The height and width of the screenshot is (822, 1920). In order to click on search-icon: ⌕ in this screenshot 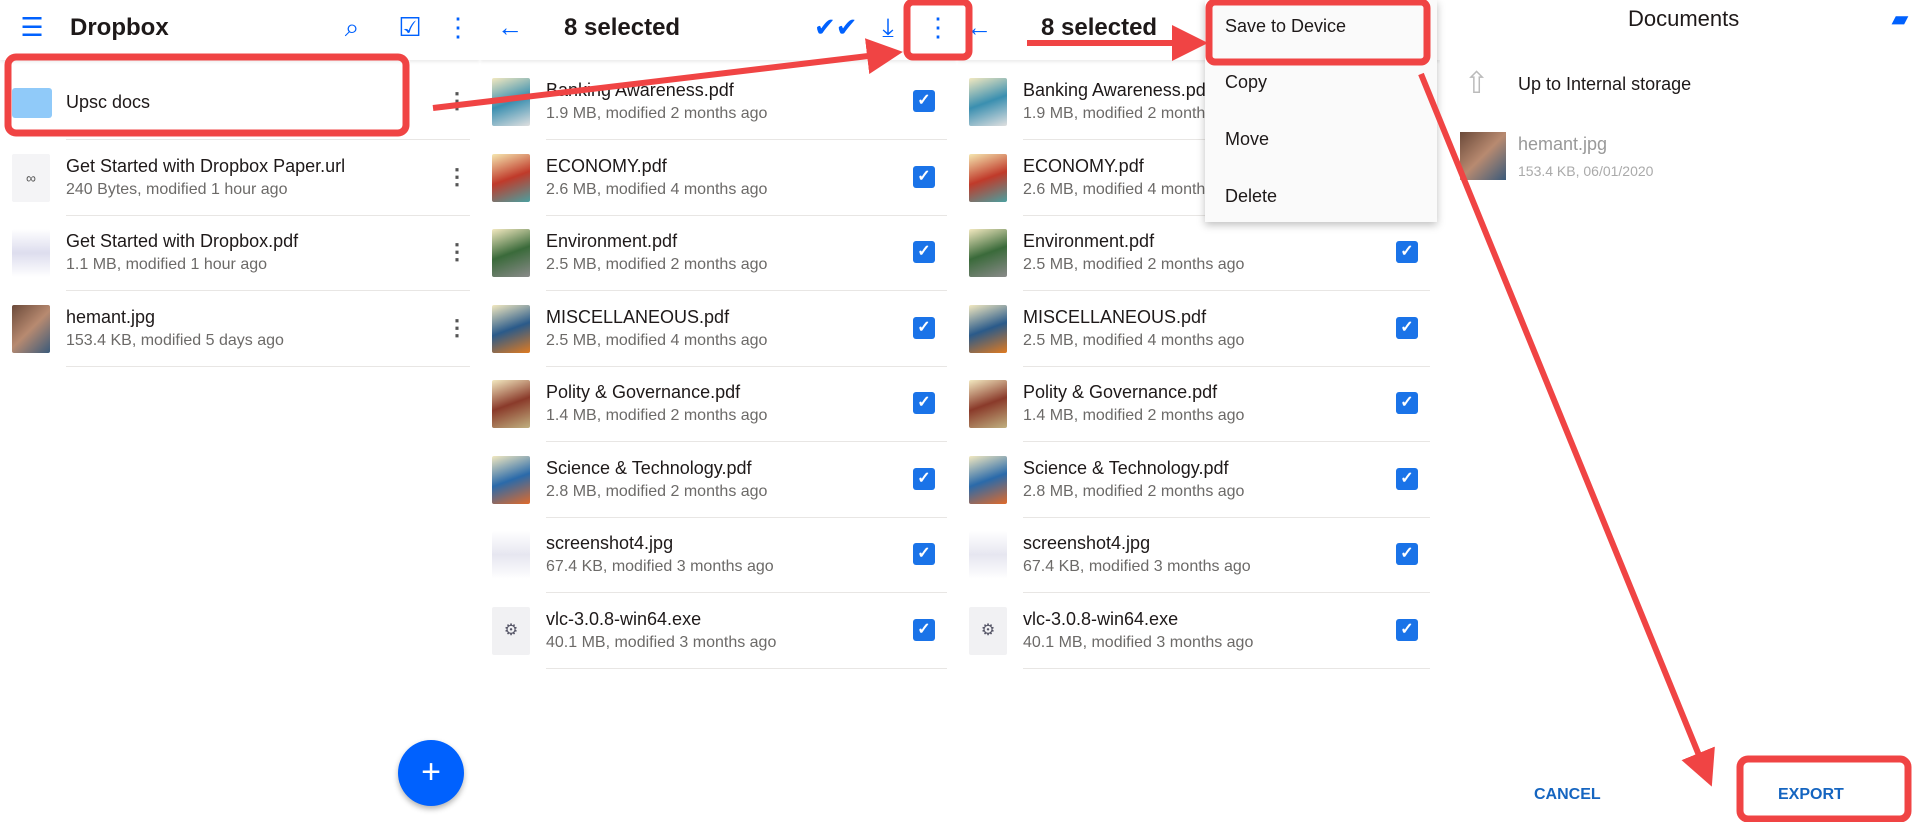, I will do `click(352, 27)`.